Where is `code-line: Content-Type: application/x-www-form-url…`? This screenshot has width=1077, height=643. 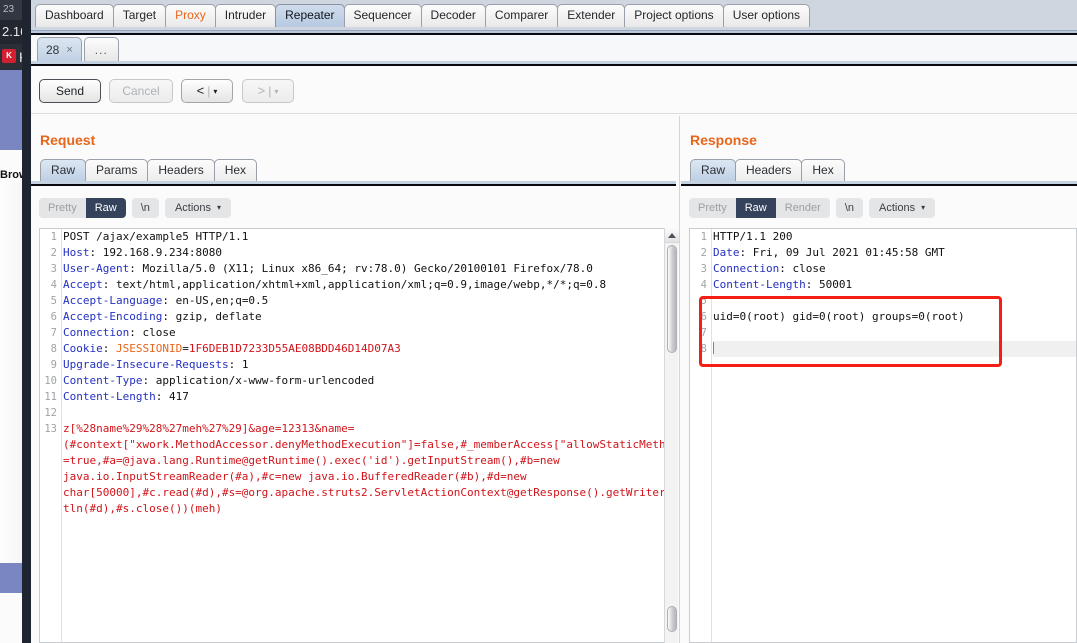
code-line: Content-Type: application/x-www-form-url… is located at coordinates (369, 381).